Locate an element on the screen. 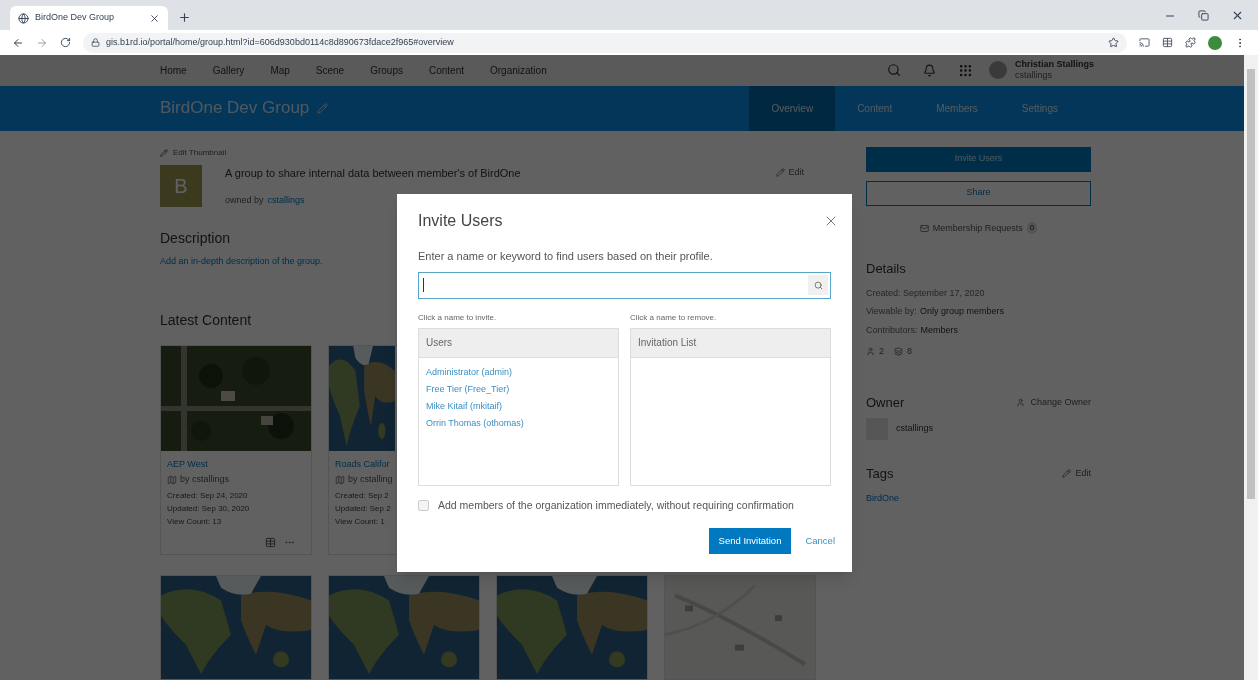 The image size is (1258, 680). group-summary: A group to share internal data between member's of BirdOne is located at coordinates (373, 173).